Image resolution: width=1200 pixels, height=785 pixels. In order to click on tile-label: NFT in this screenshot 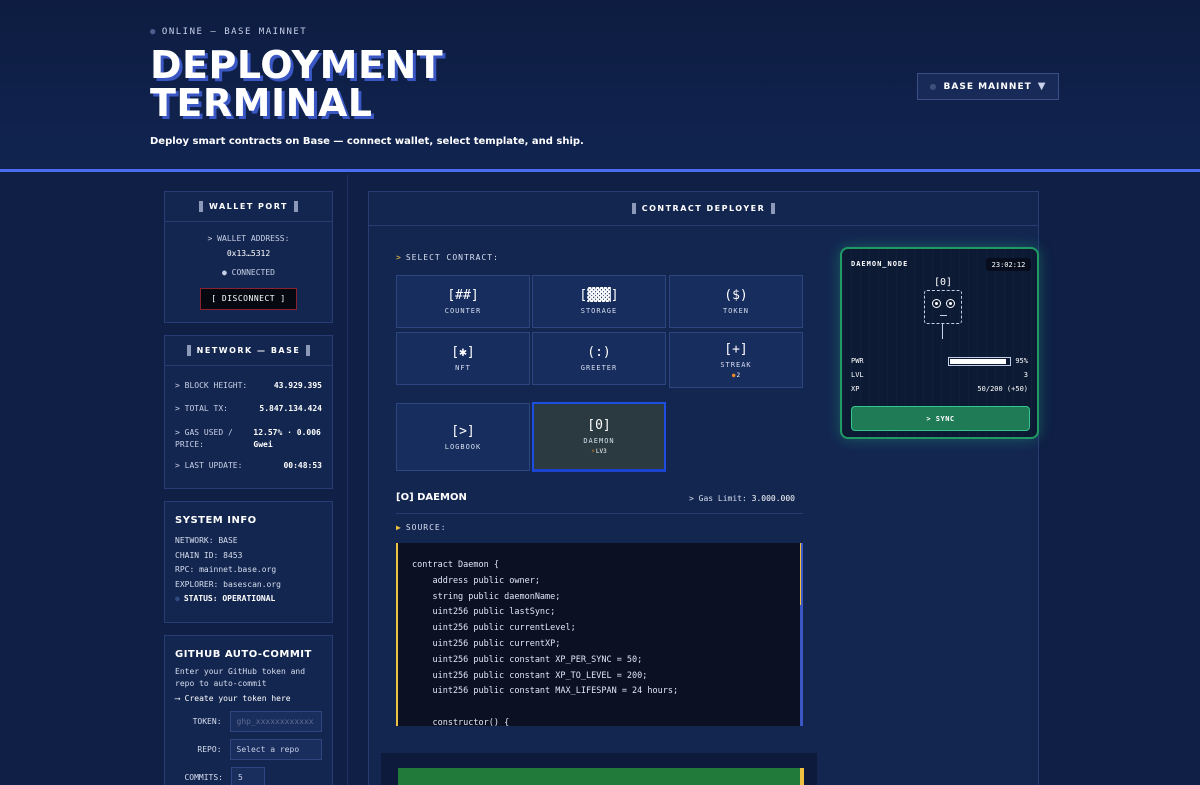, I will do `click(463, 368)`.